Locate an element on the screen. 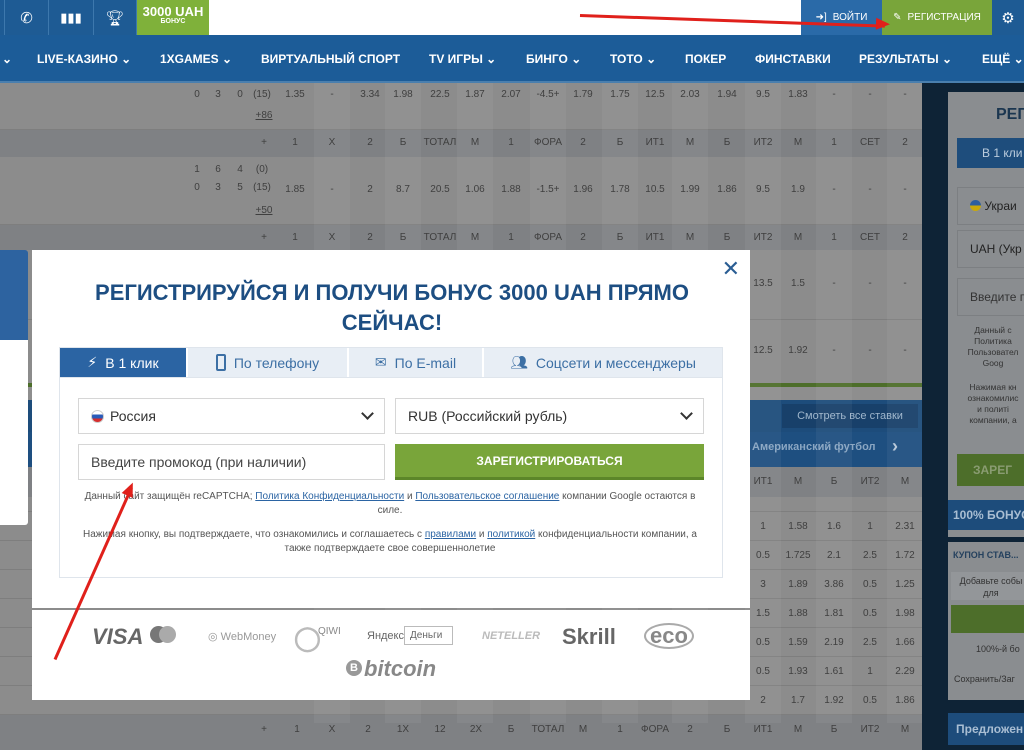 This screenshot has width=1024, height=750. nav-item: БИНГО ⌄ is located at coordinates (553, 59).